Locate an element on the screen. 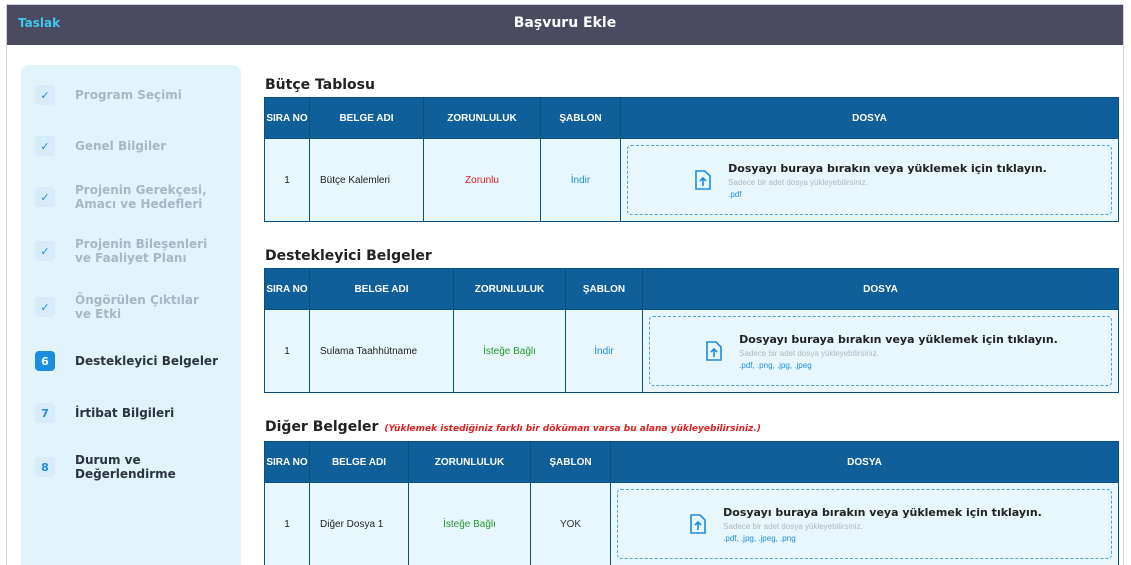  step-projenin-bilesenleri: ✓ Projenin Bileşenleri ve Faaliyet Planı is located at coordinates (135, 251).